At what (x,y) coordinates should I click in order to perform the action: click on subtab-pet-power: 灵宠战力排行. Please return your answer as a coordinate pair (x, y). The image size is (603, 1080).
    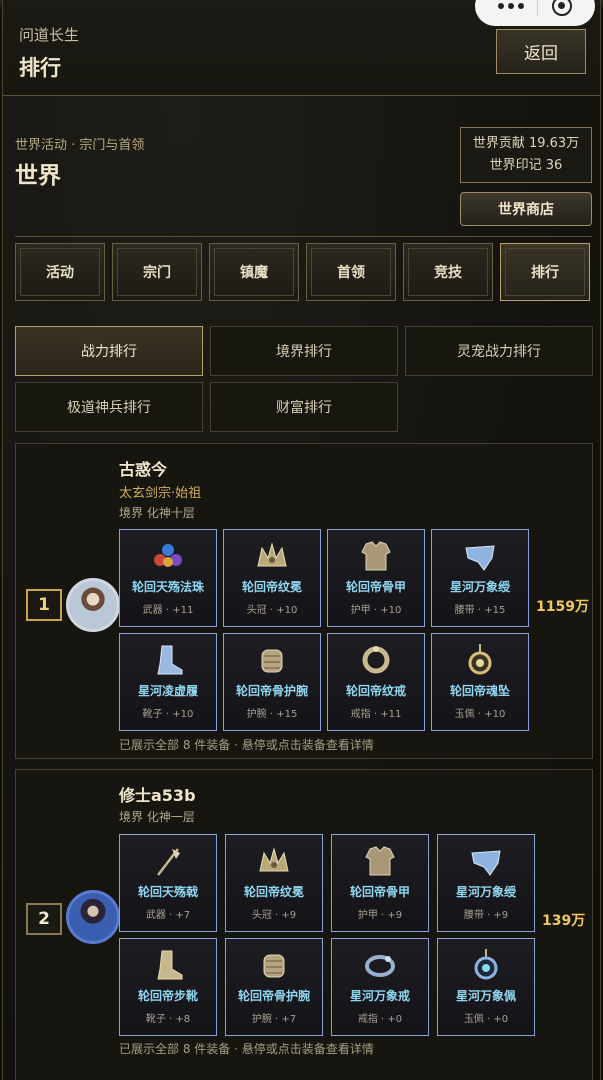
    Looking at the image, I should click on (499, 351).